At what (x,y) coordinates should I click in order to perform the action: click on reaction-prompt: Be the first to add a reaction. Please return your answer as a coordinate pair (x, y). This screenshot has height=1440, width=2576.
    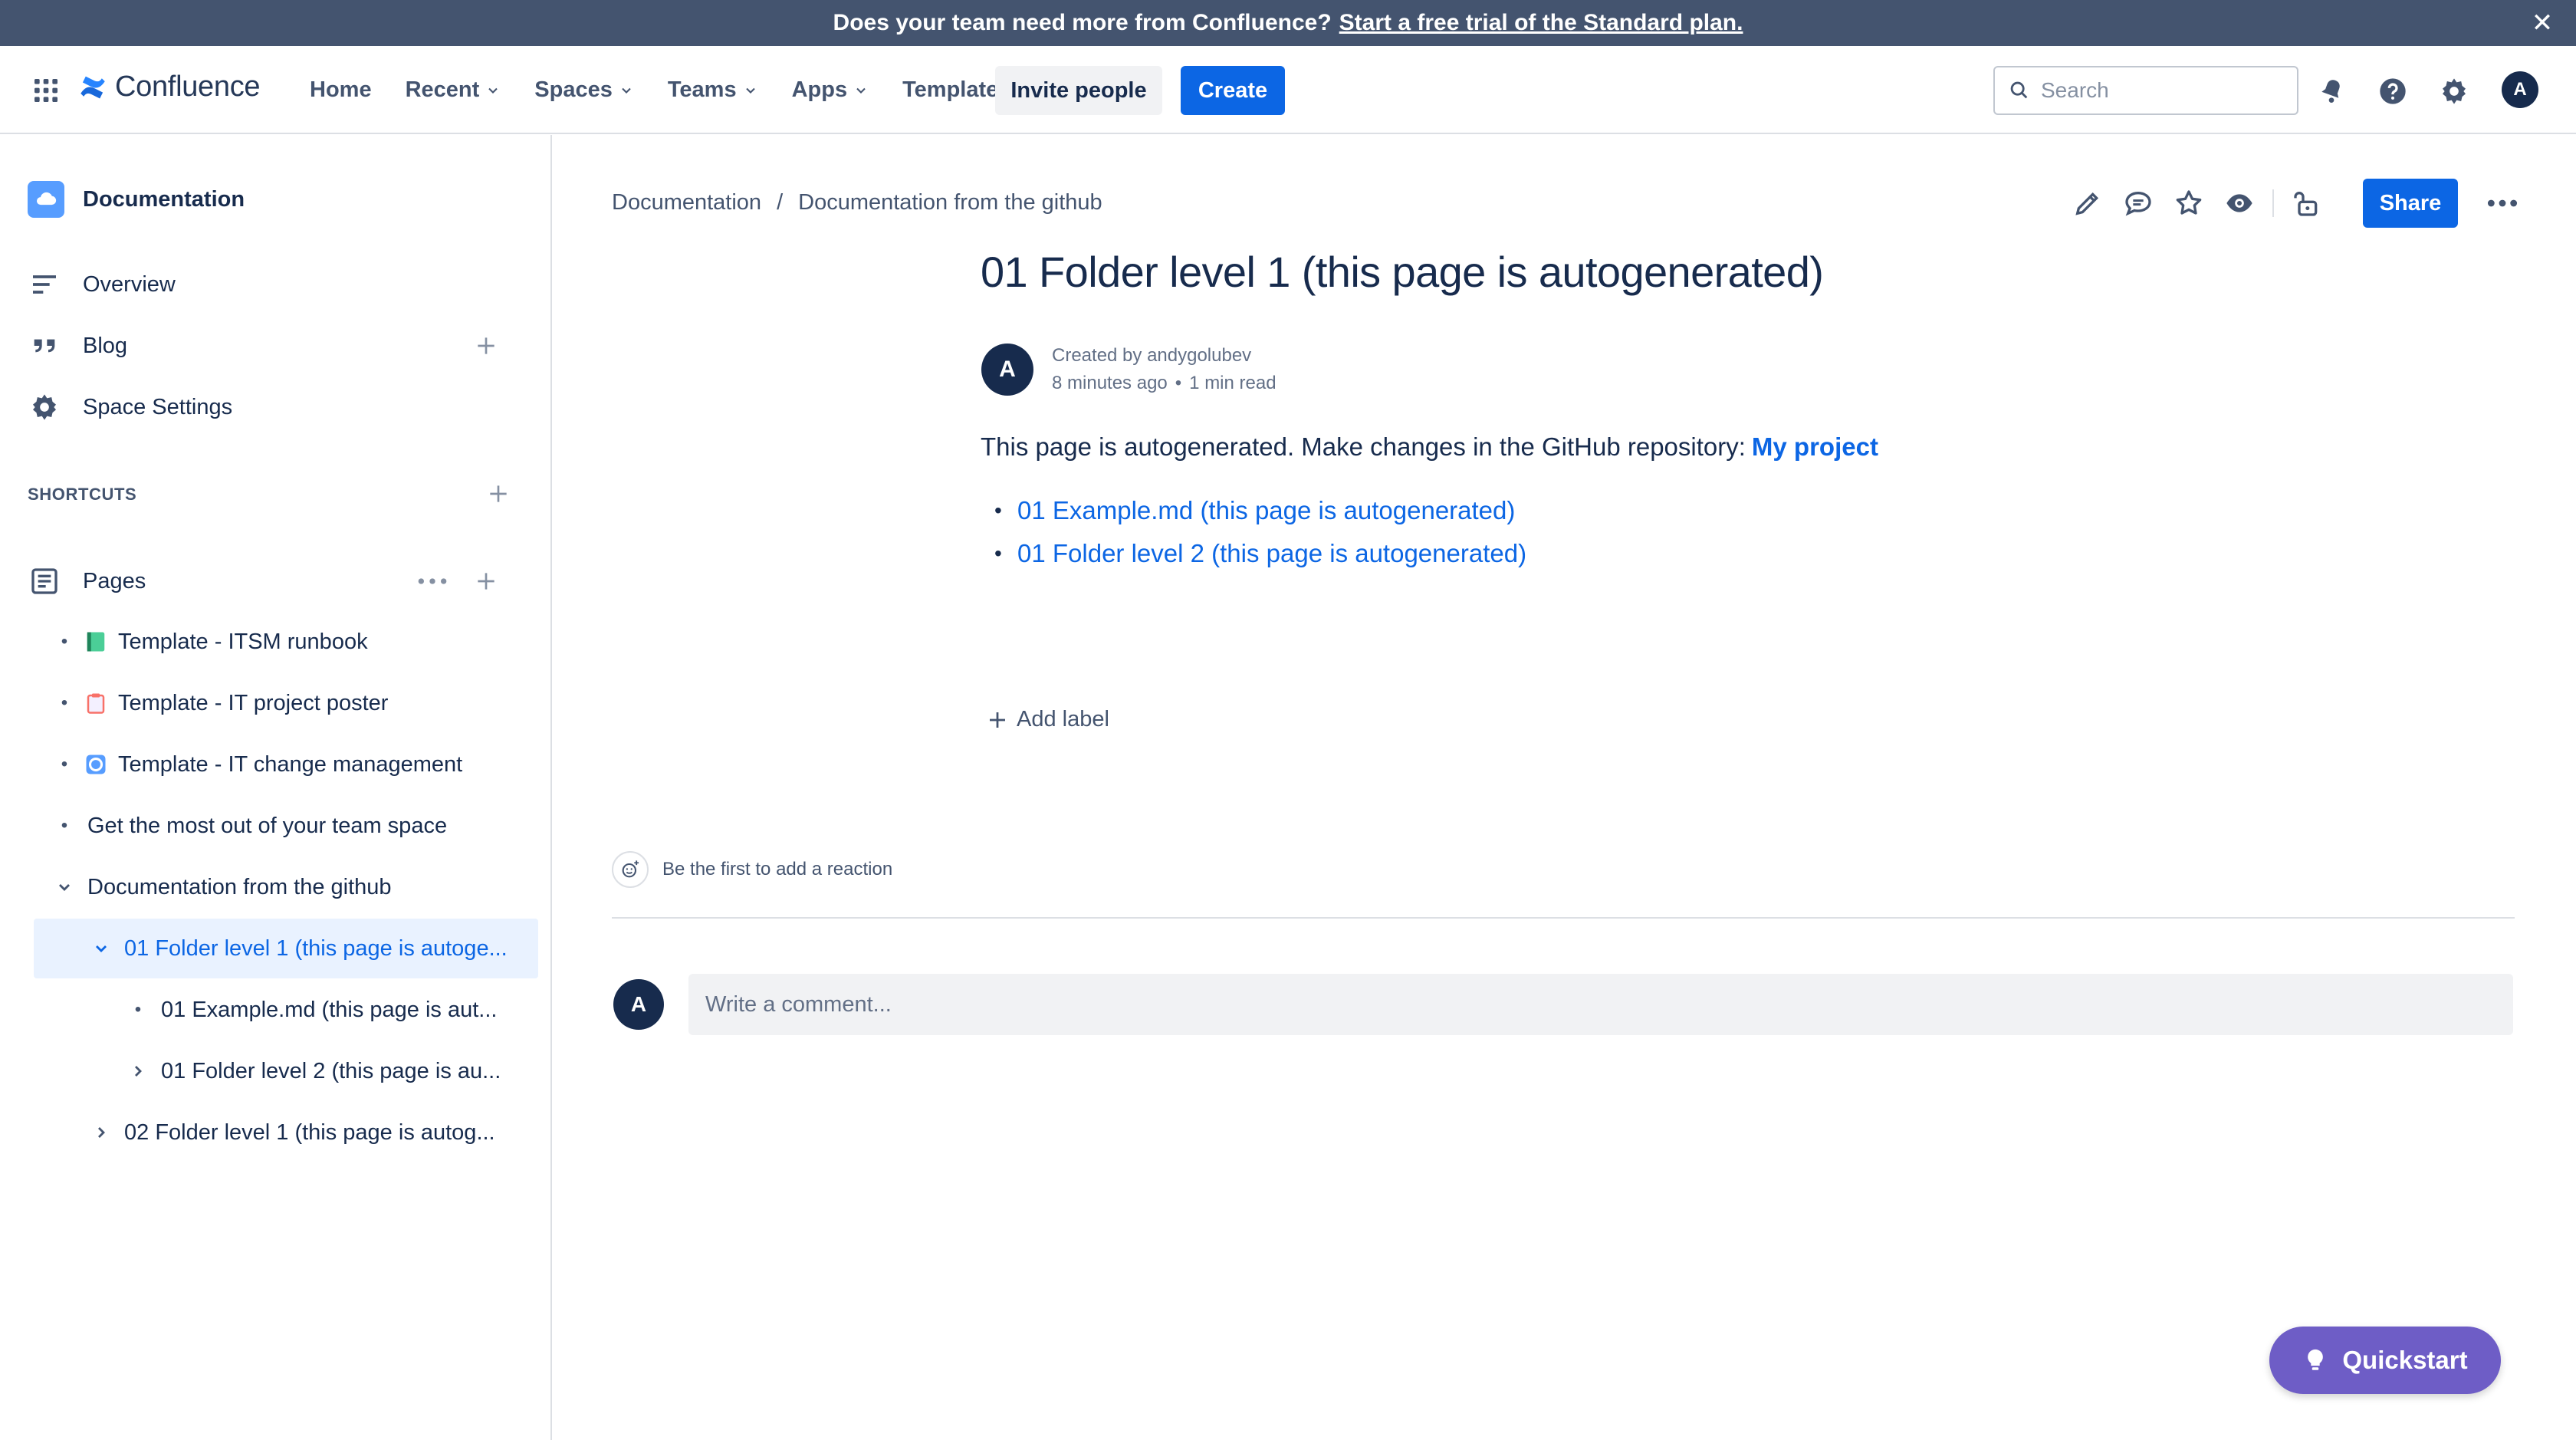
    Looking at the image, I should click on (778, 869).